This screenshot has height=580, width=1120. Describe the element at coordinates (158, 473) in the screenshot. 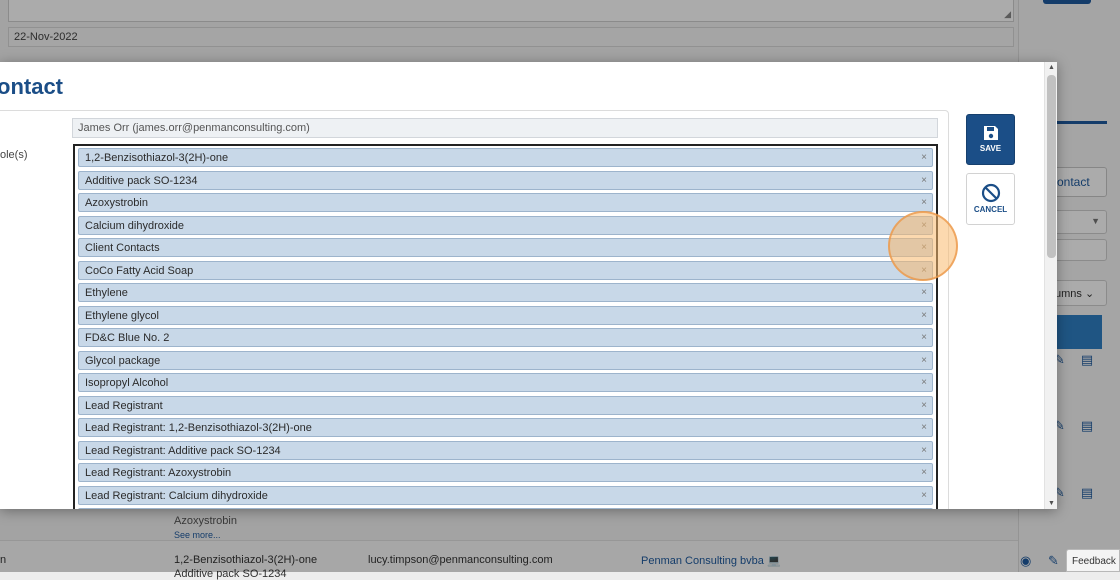

I see `role-tag-label: Lead Registrant: Azoxystrobin` at that location.